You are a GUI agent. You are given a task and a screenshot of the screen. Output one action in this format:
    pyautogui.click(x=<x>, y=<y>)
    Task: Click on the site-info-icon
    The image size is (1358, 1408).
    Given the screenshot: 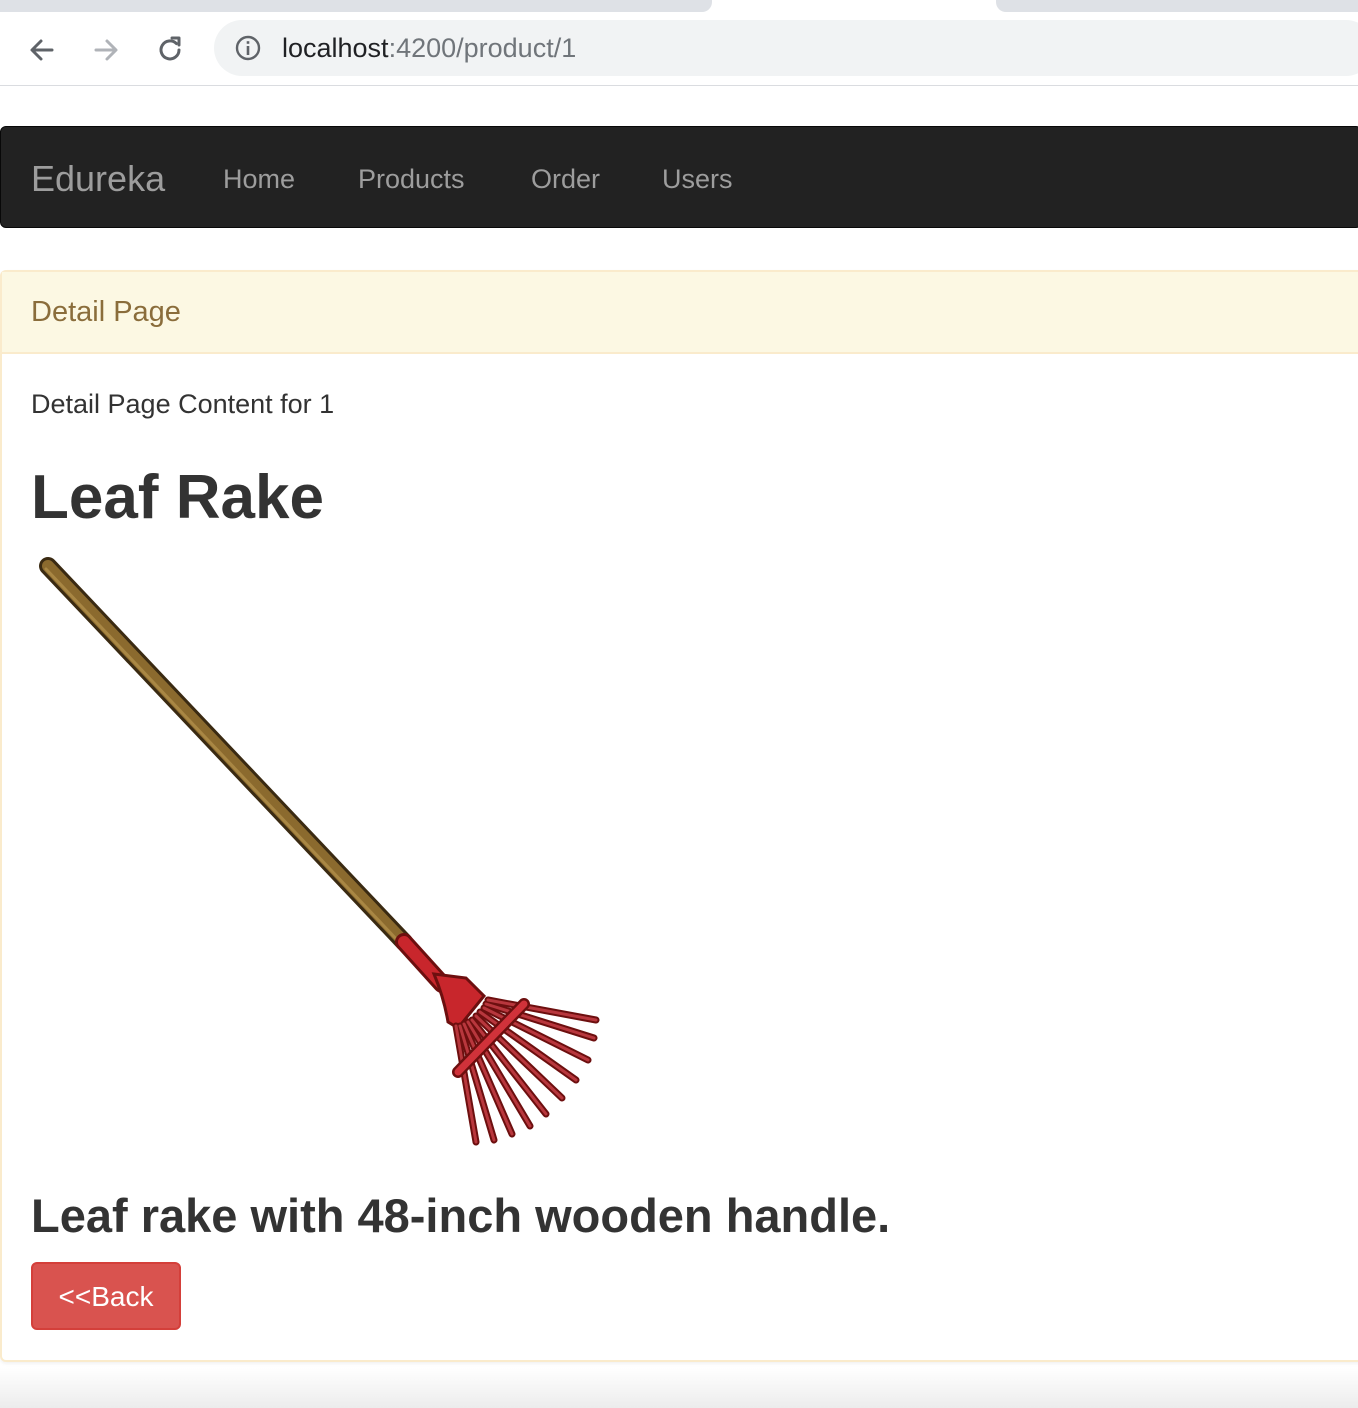 What is the action you would take?
    pyautogui.click(x=248, y=48)
    